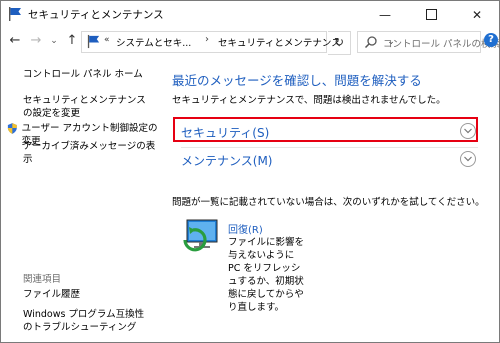 The image size is (500, 343). I want to click on status-text: セキュリティとメンテナンスで、問題は検出されませんでした。, so click(309, 100).